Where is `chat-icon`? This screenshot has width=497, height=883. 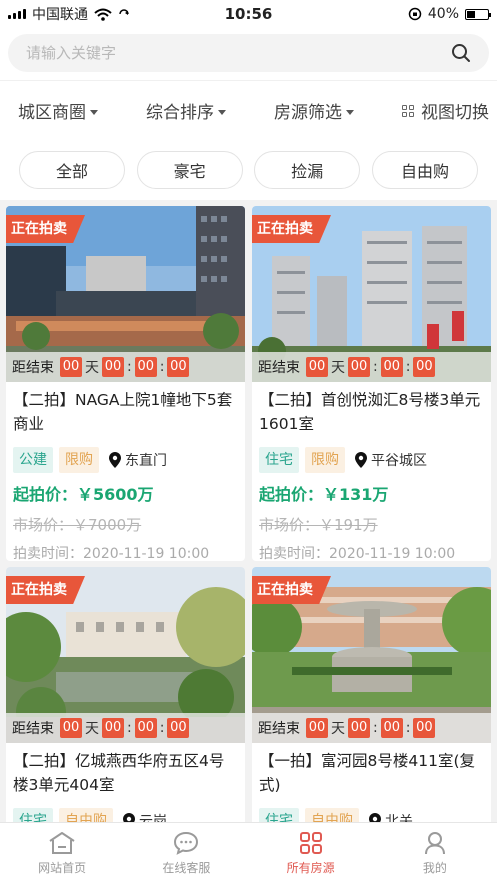 chat-icon is located at coordinates (186, 843).